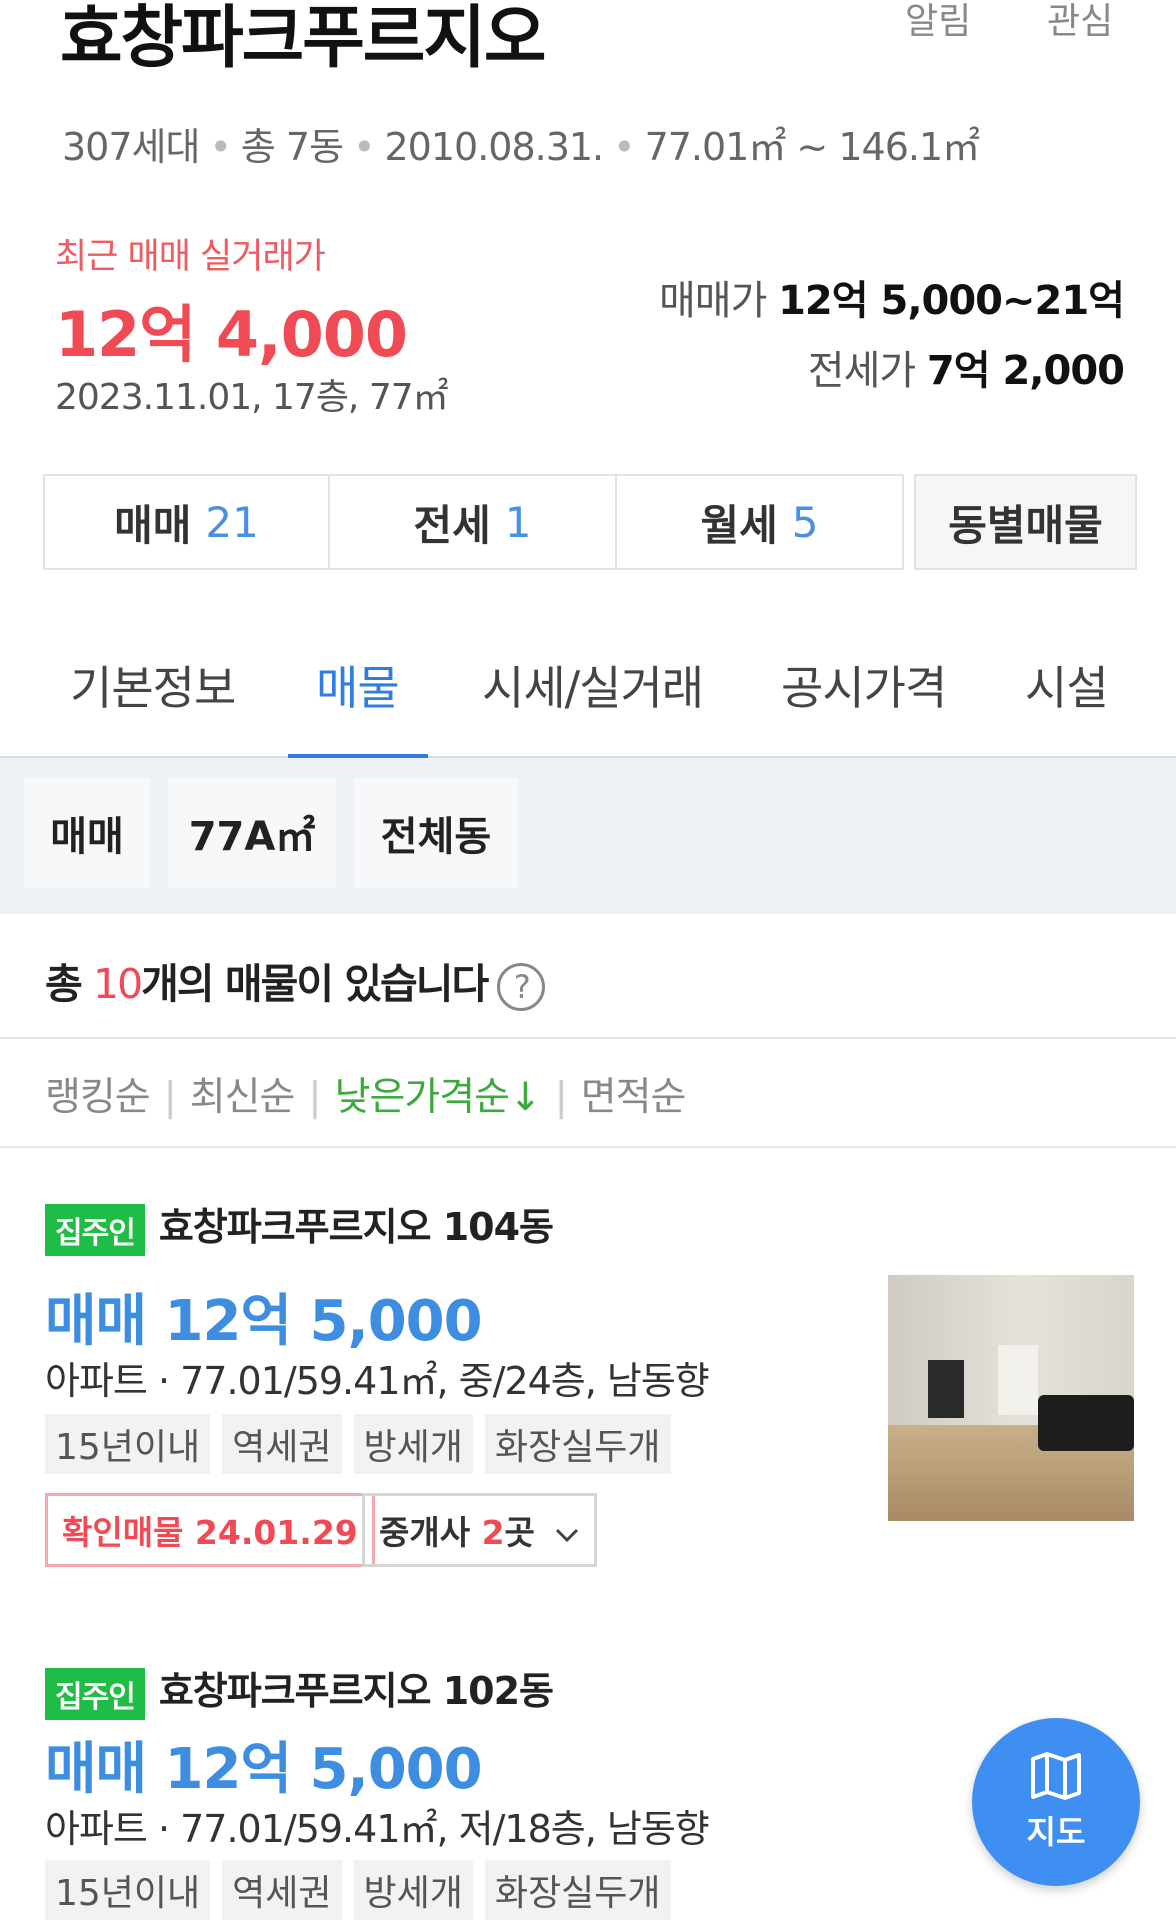 This screenshot has width=1176, height=1920. I want to click on agent-count-dropdown: 중개사 2곳, so click(480, 1530).